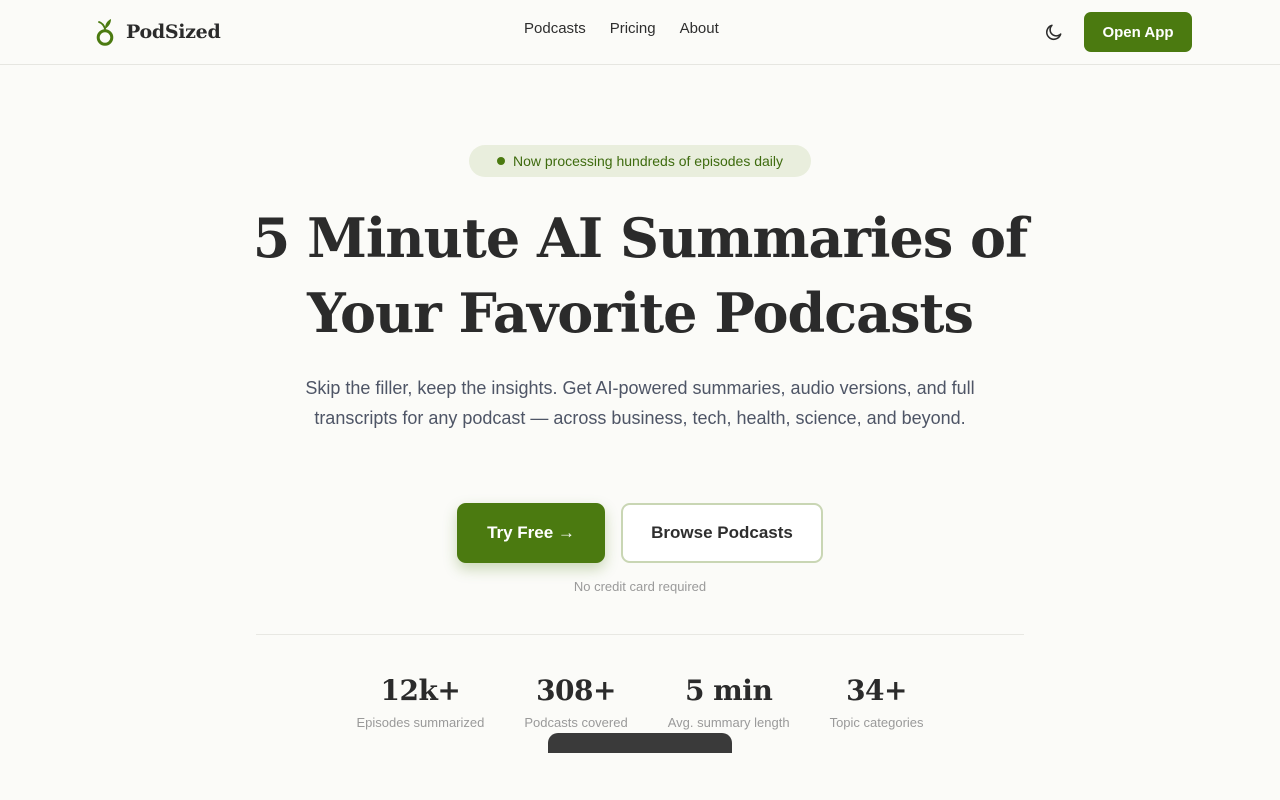  What do you see at coordinates (420, 722) in the screenshot?
I see `stat-label: Episodes summarized` at bounding box center [420, 722].